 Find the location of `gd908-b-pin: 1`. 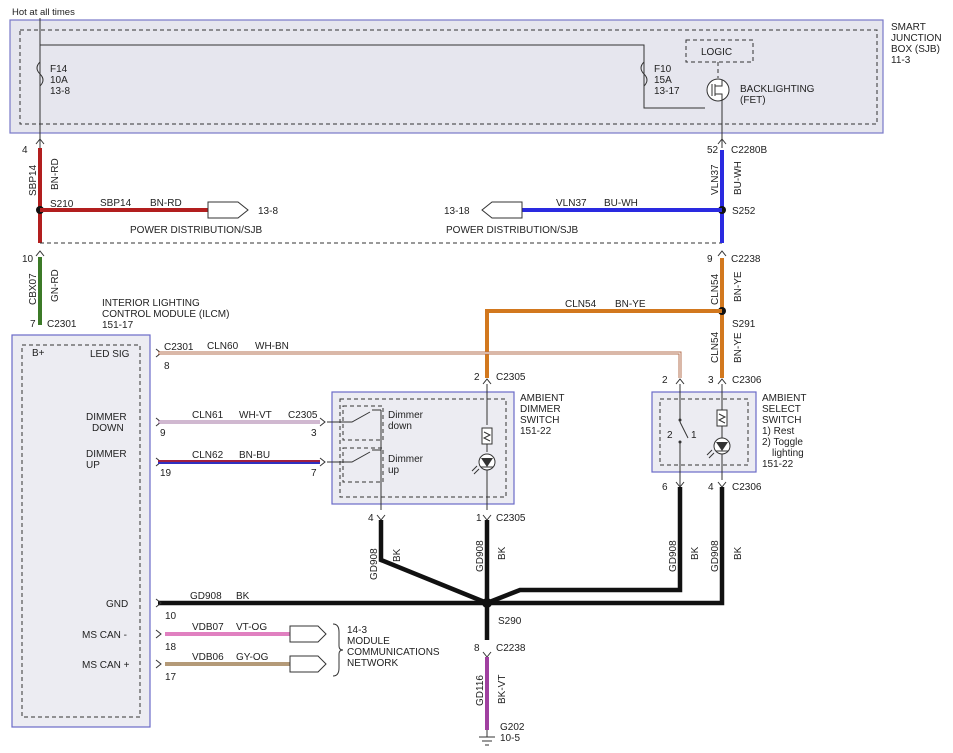

gd908-b-pin: 1 is located at coordinates (479, 518).